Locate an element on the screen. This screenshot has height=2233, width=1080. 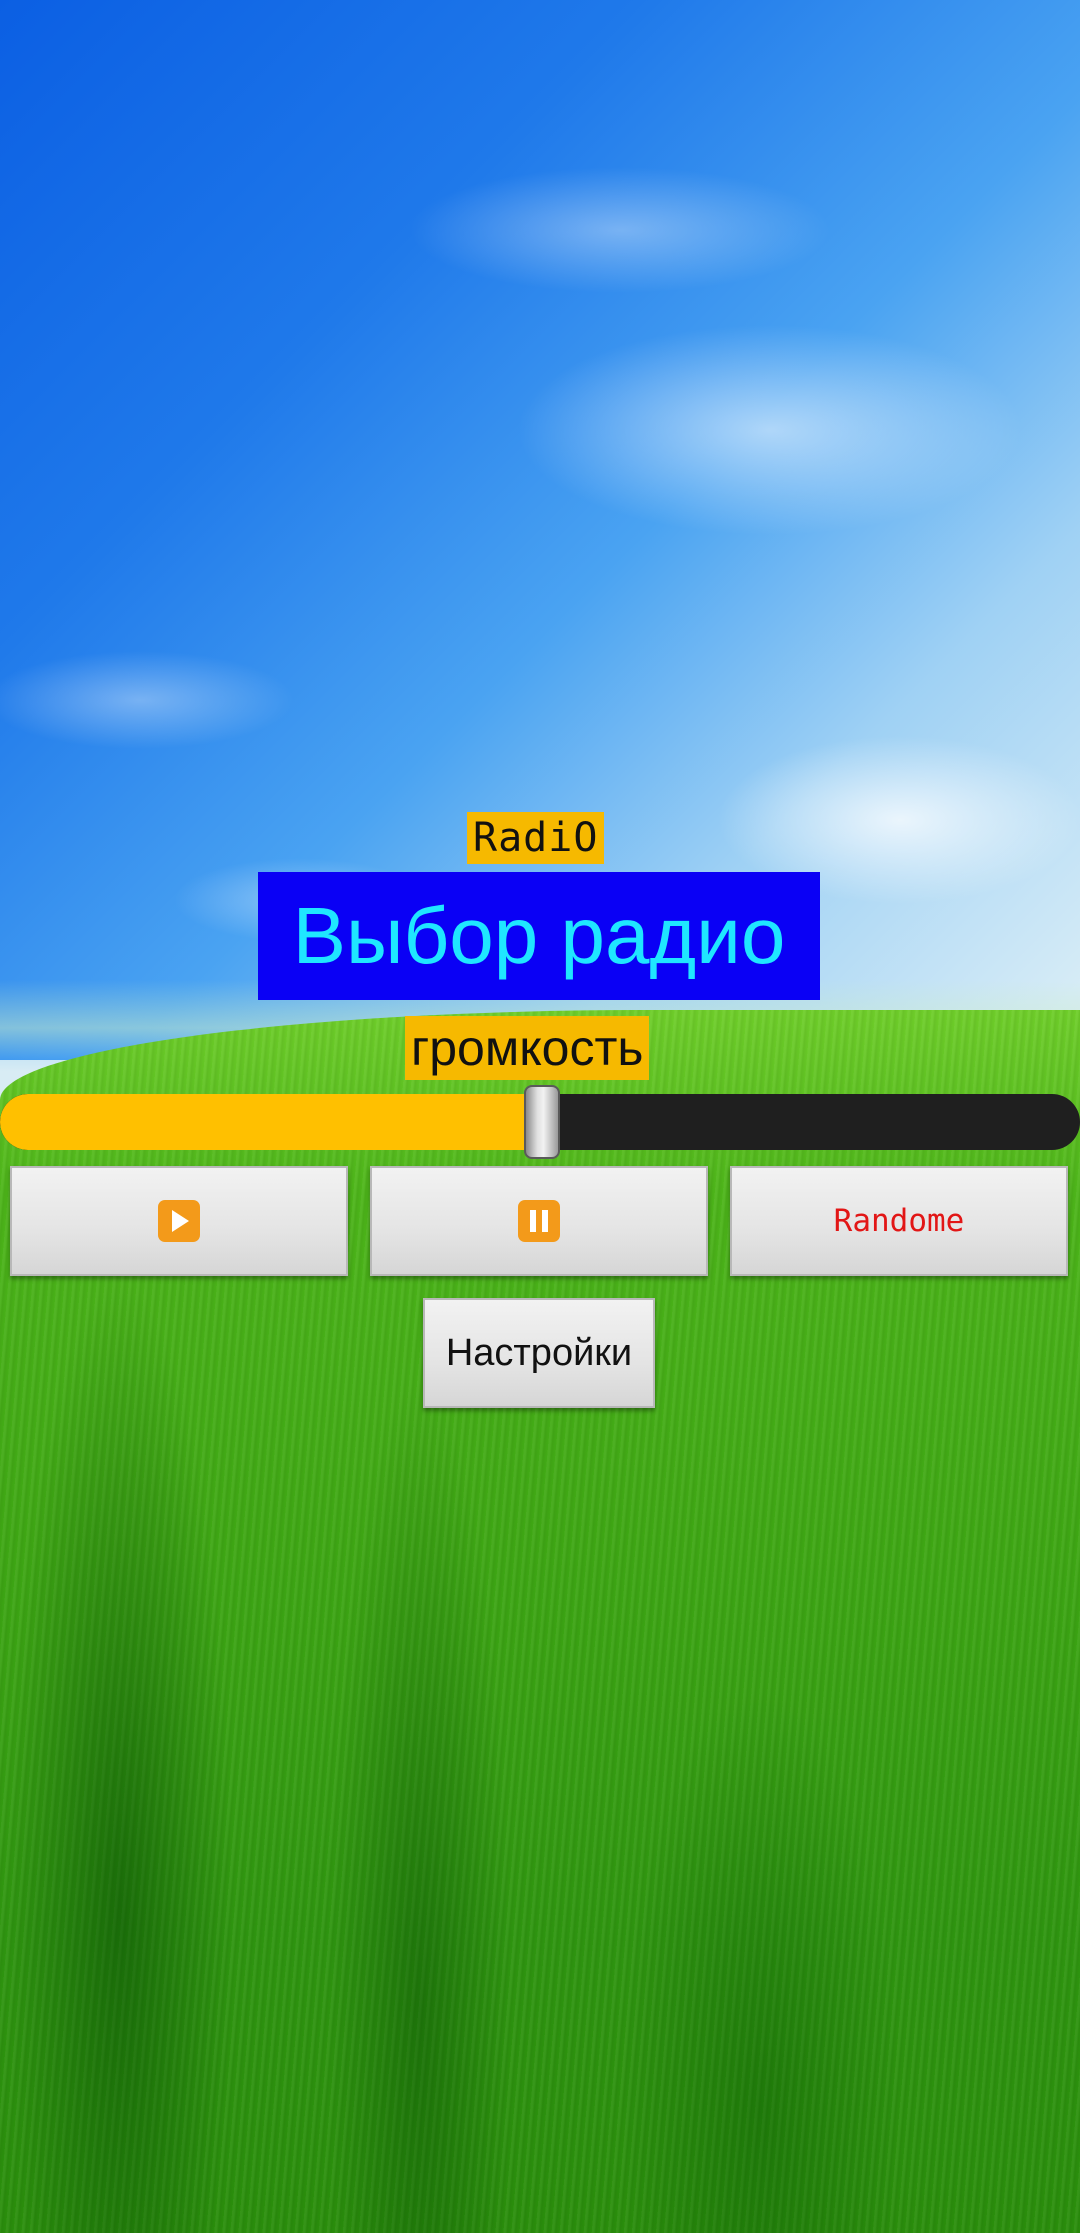
random-button-label: Randome is located at coordinates (899, 1221).